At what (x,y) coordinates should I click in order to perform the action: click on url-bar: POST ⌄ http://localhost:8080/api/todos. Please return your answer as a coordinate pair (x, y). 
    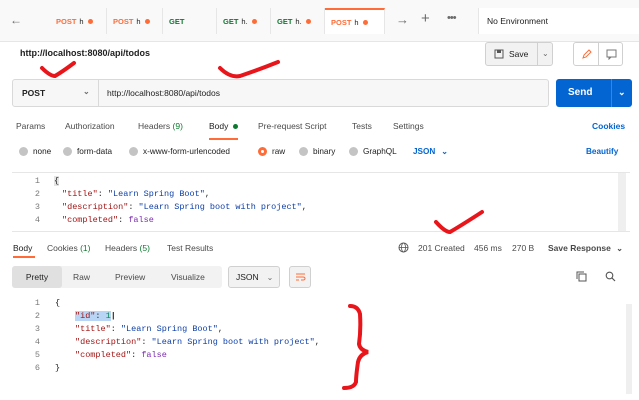
    Looking at the image, I should click on (280, 93).